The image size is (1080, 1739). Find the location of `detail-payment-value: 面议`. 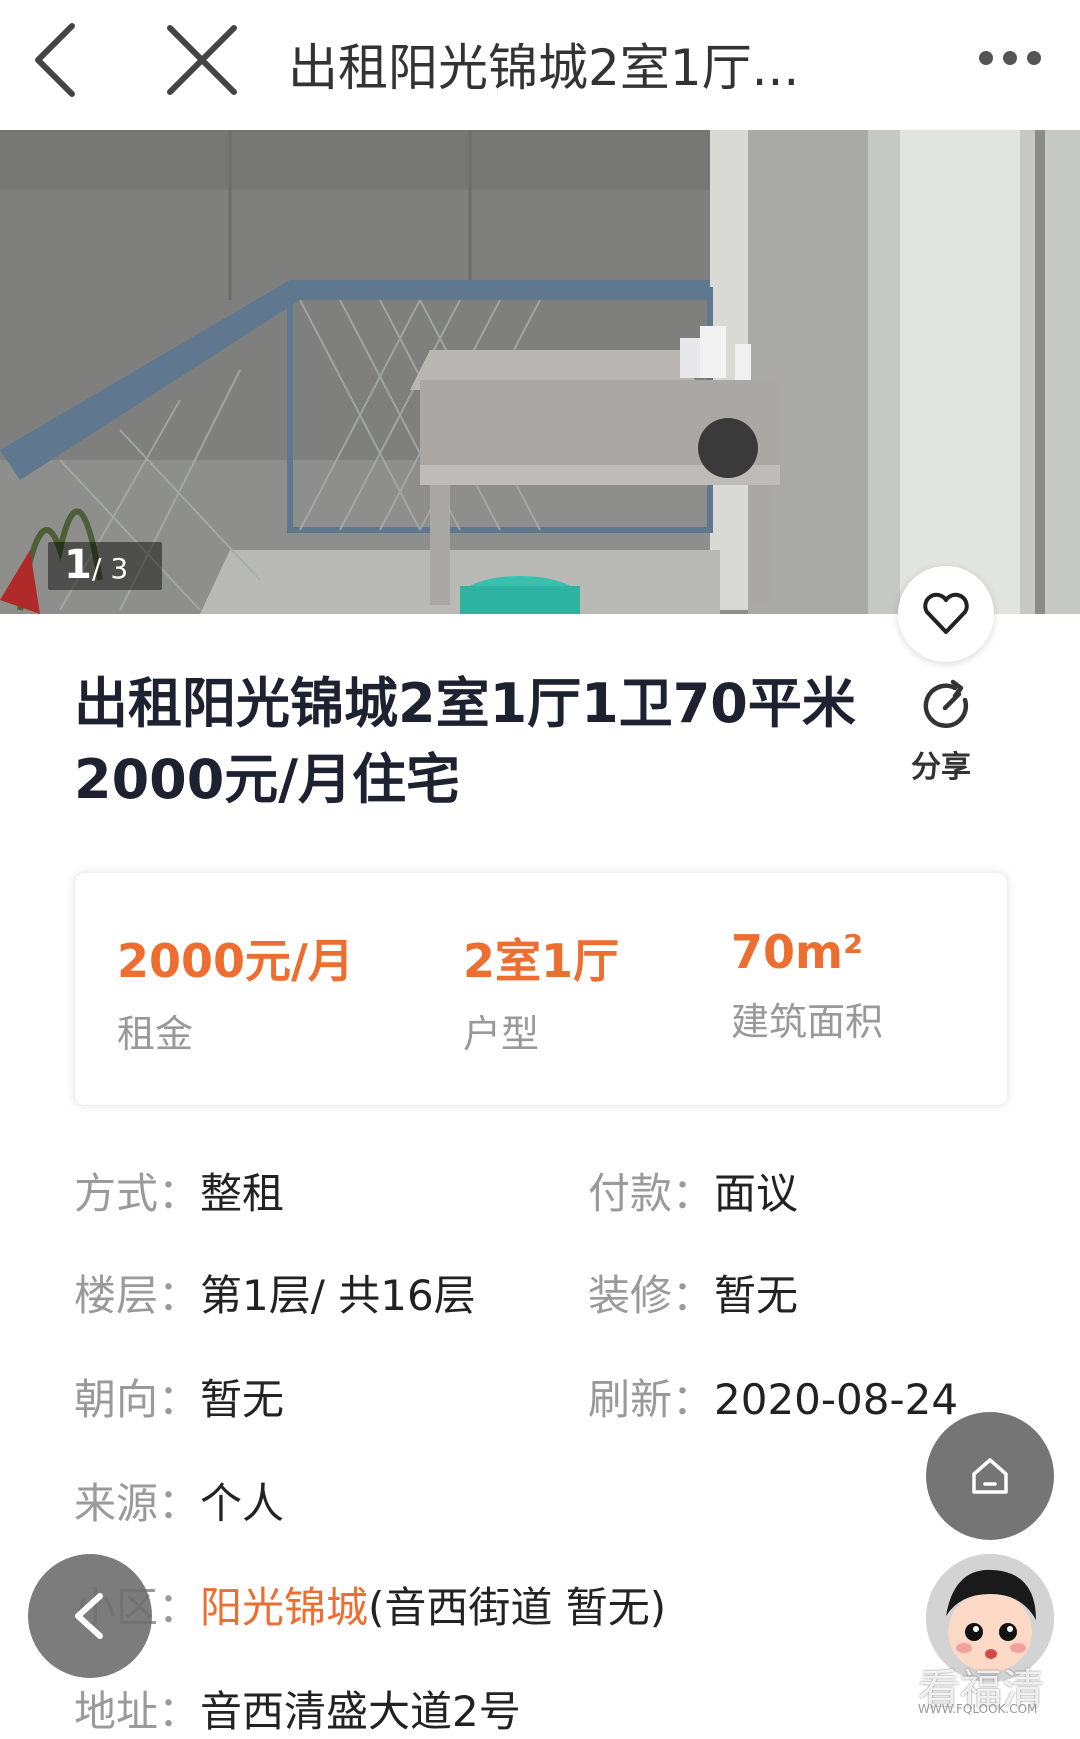

detail-payment-value: 面议 is located at coordinates (756, 1193).